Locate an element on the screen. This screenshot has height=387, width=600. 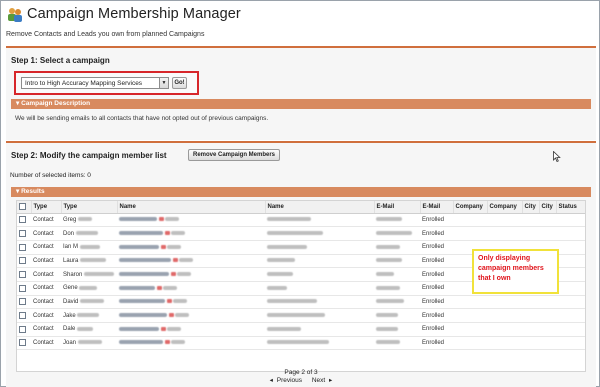
first-name: Don is located at coordinates (69, 233).